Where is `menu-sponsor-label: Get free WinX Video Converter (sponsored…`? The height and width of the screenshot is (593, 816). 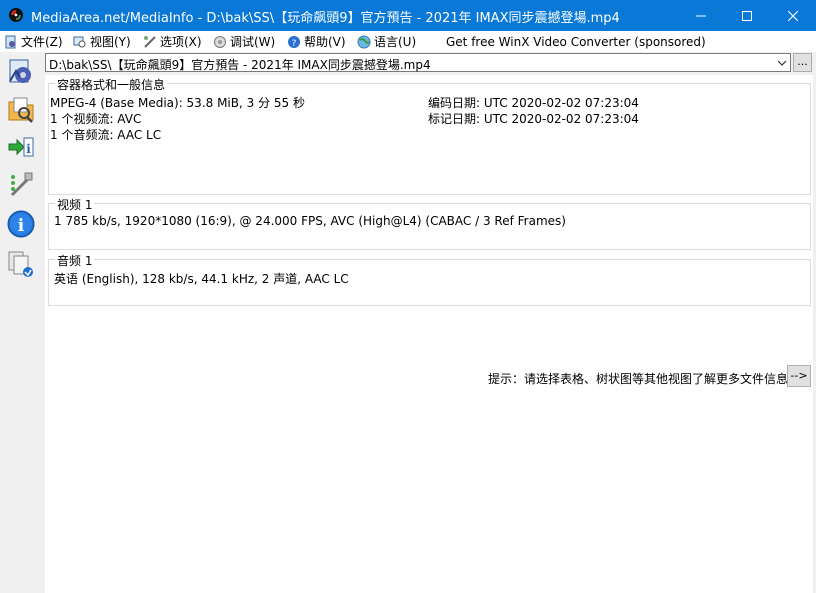 menu-sponsor-label: Get free WinX Video Converter (sponsored… is located at coordinates (576, 41).